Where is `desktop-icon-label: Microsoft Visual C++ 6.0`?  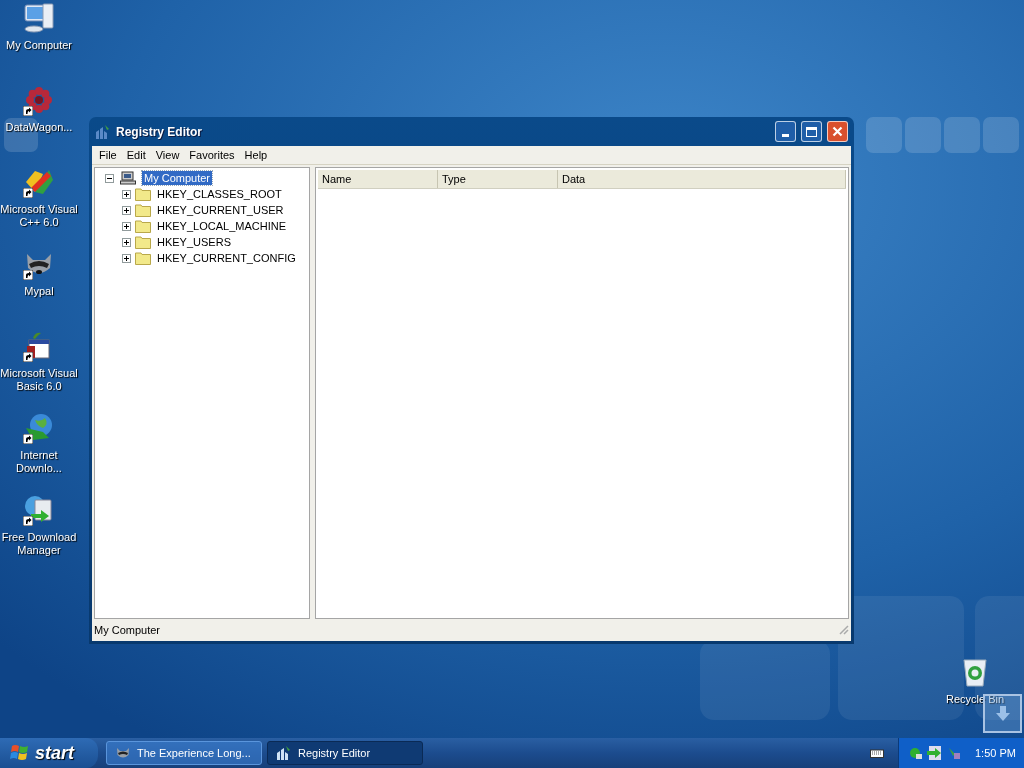
desktop-icon-label: Microsoft Visual C++ 6.0 is located at coordinates (39, 216).